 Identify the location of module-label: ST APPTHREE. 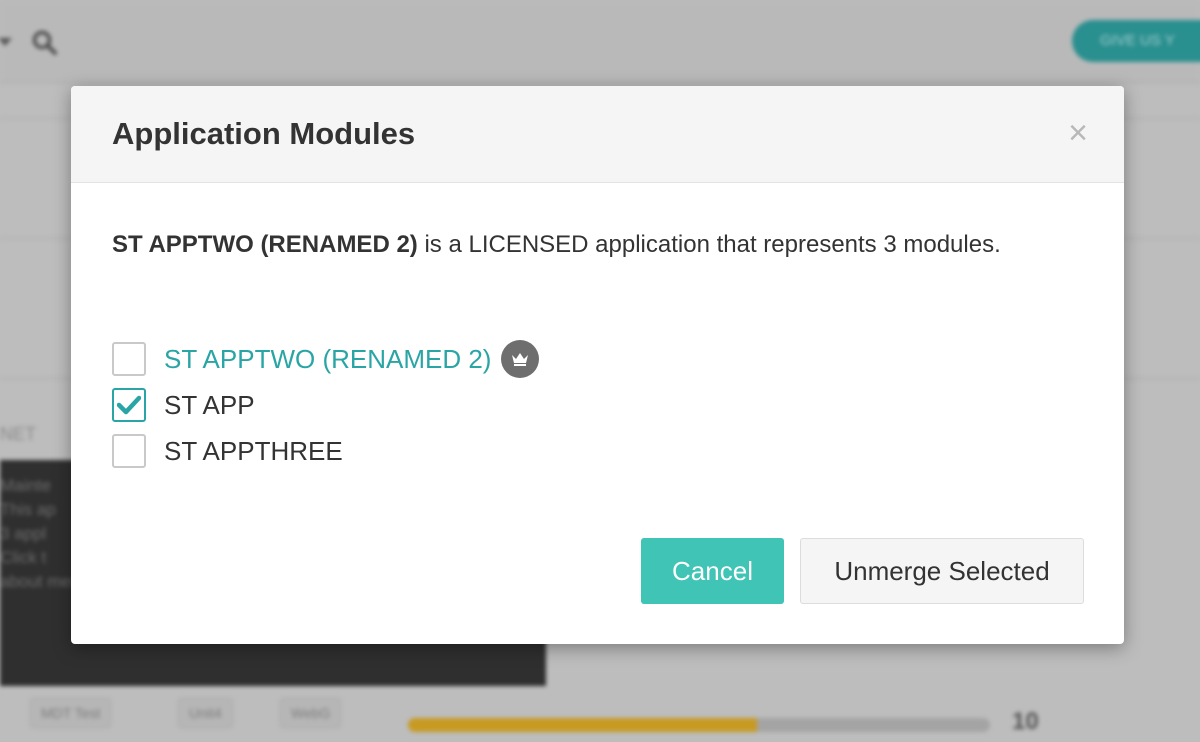
(253, 450).